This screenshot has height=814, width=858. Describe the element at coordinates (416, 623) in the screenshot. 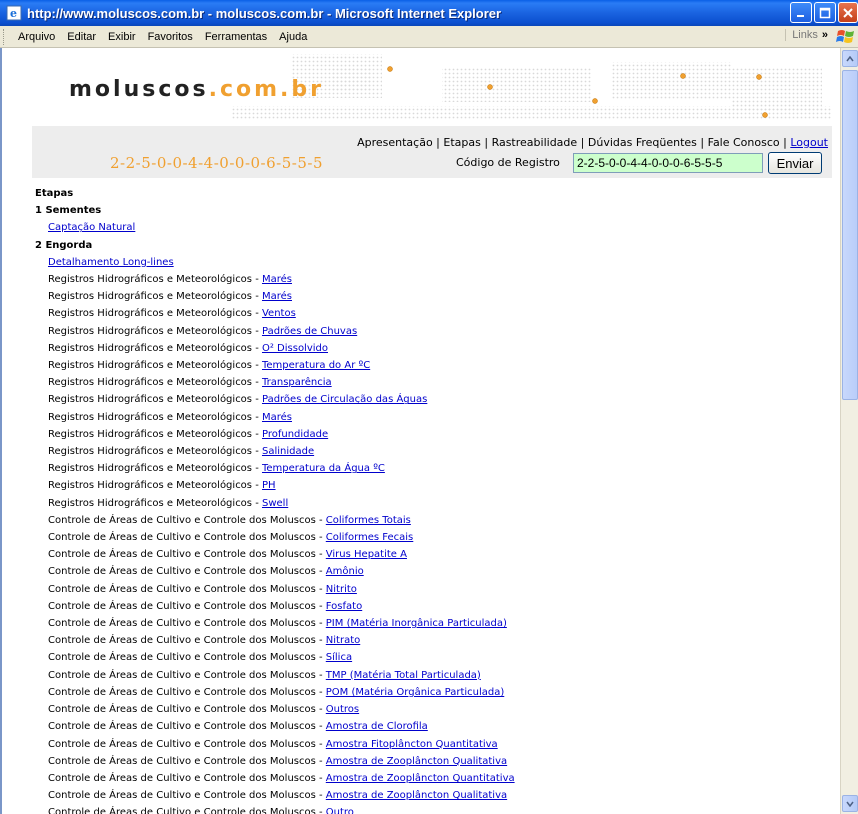

I see `row-link: PIM (Matéria Inorgânica Particulada)` at that location.